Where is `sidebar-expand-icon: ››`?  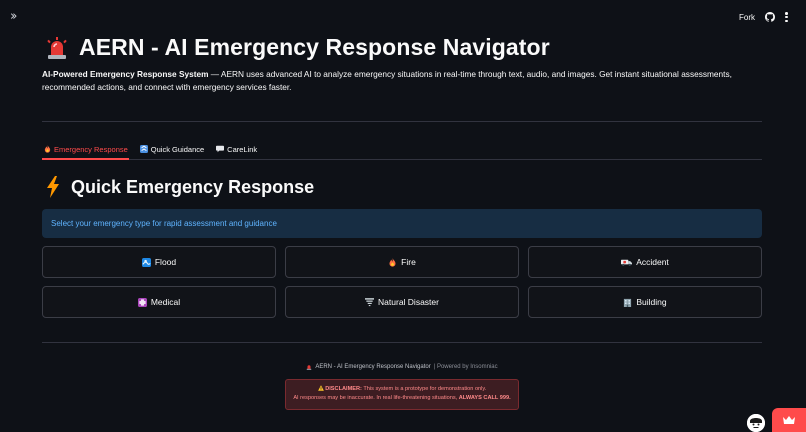
sidebar-expand-icon: ›› is located at coordinates (17, 17).